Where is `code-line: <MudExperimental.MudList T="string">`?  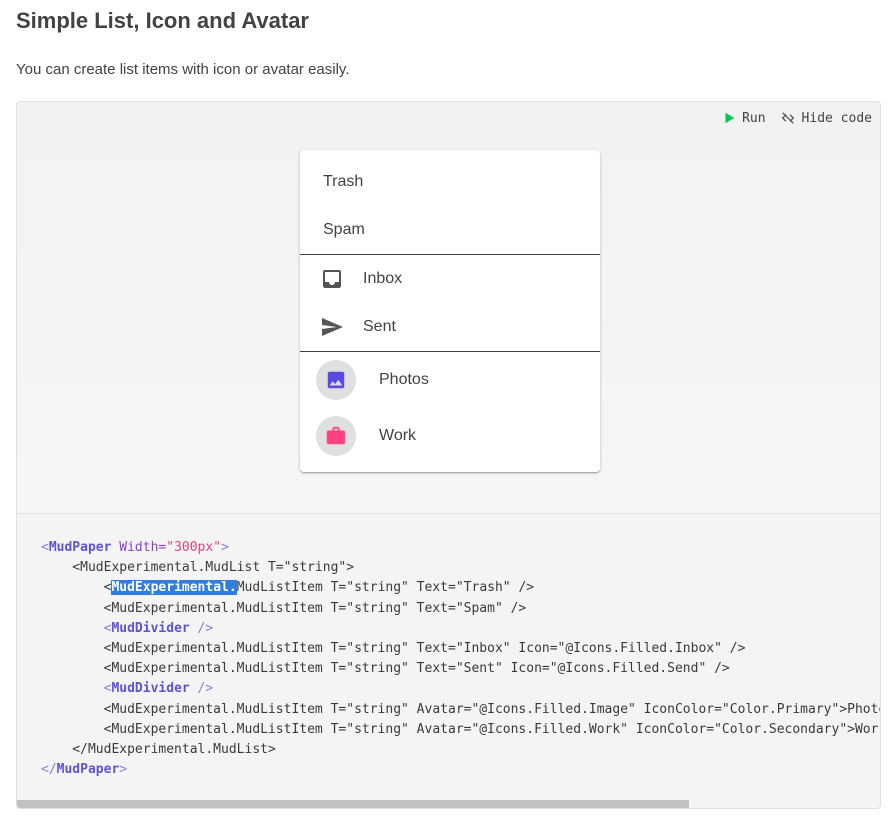
code-line: <MudExperimental.MudList T="string"> is located at coordinates (198, 568).